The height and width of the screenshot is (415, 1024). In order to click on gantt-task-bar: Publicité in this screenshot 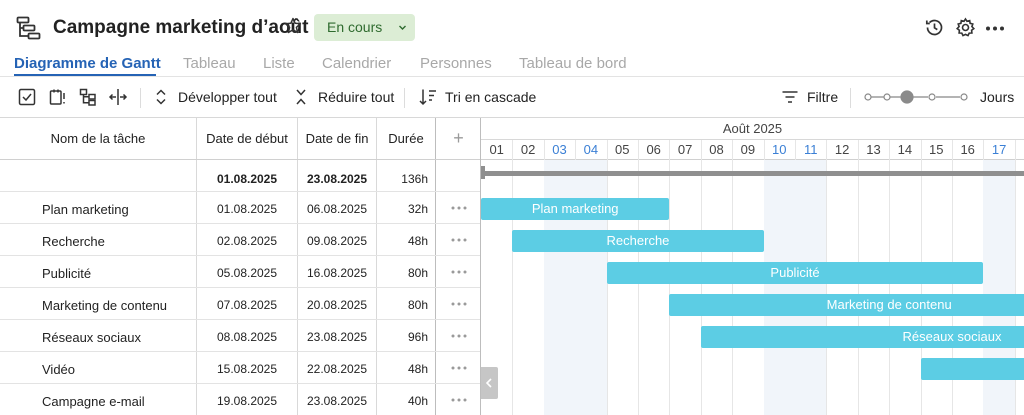, I will do `click(795, 273)`.